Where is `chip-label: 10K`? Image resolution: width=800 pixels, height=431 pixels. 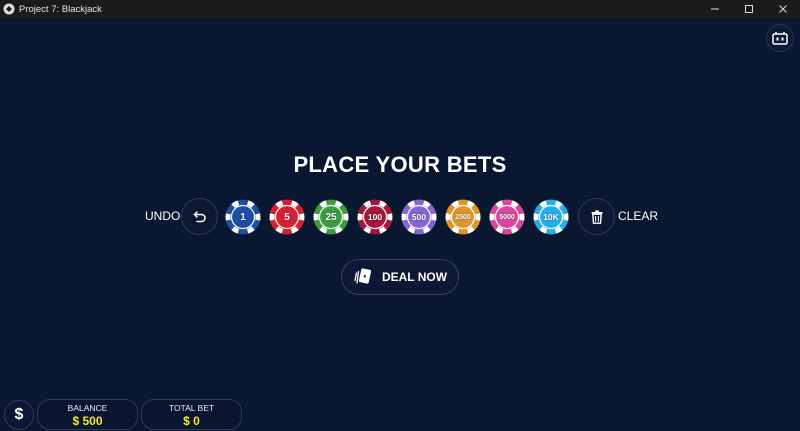
chip-label: 10K is located at coordinates (551, 217).